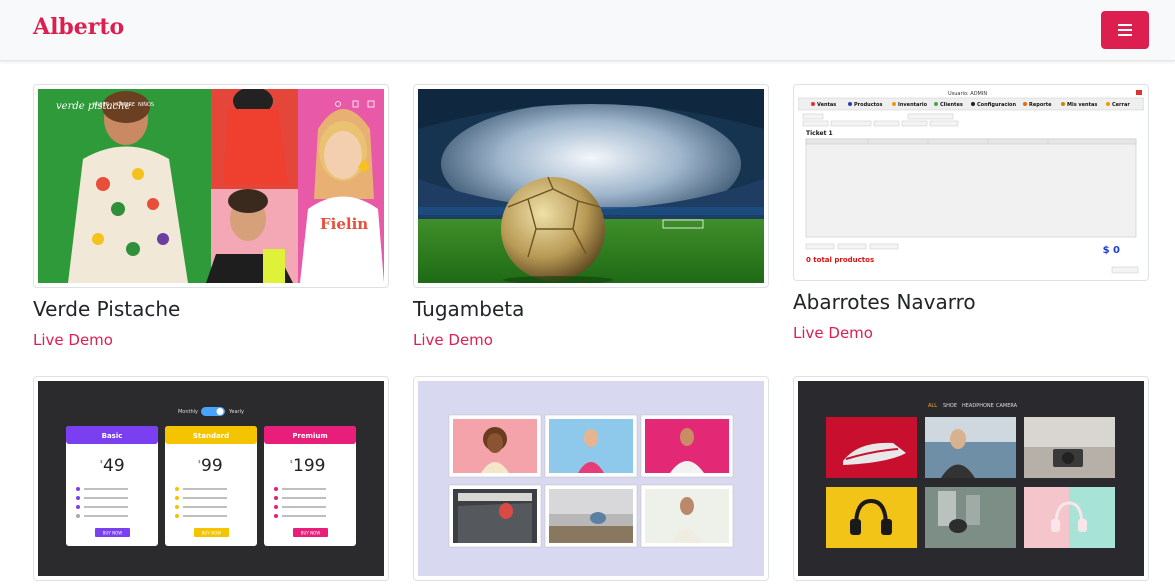 This screenshot has width=1175, height=587. Describe the element at coordinates (826, 105) in the screenshot. I see `pos-tab-0: Ventas` at that location.